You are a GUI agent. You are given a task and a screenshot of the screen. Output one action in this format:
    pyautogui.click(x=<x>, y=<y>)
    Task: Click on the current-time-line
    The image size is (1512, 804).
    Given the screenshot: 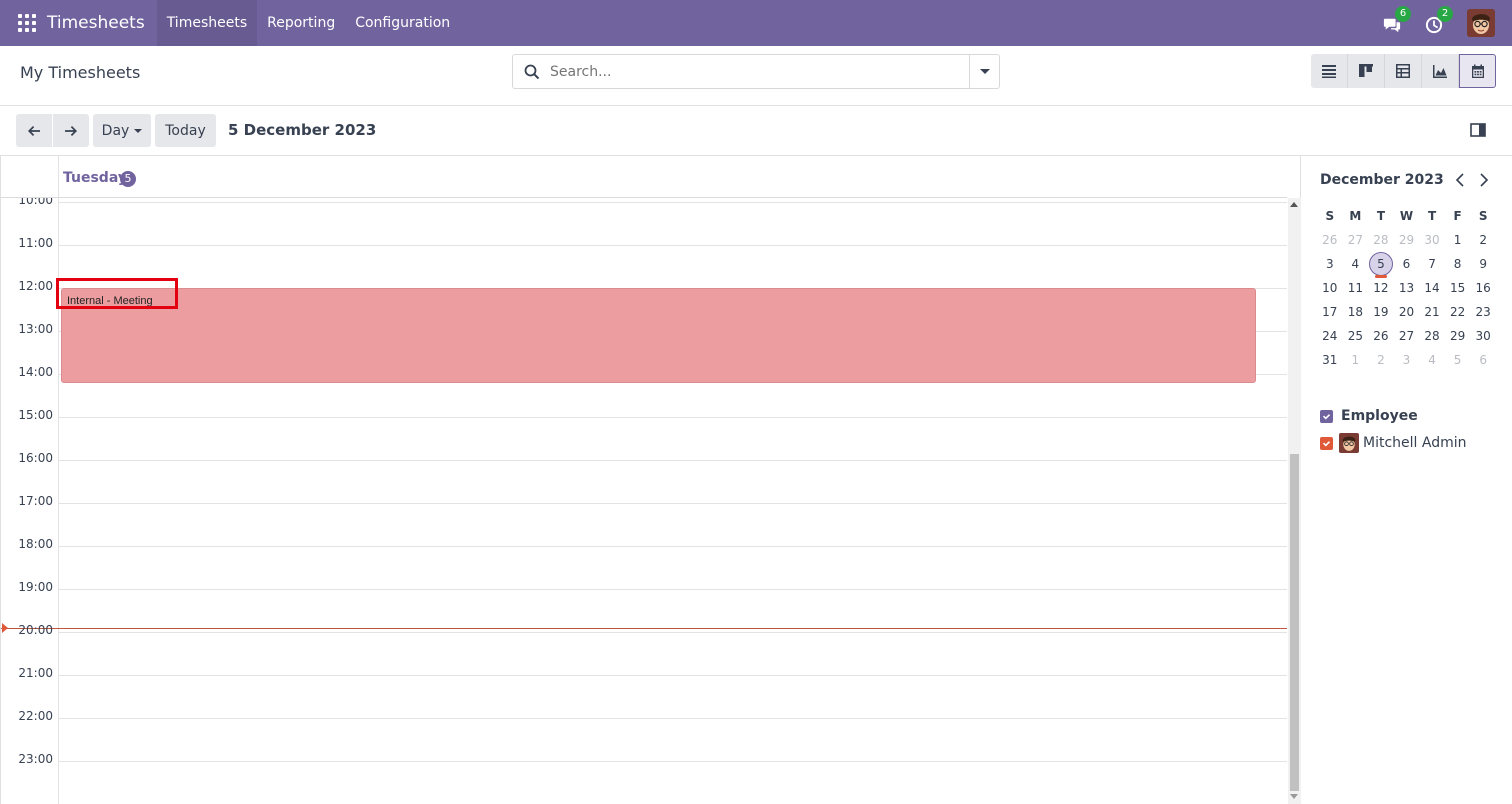 What is the action you would take?
    pyautogui.click(x=644, y=628)
    